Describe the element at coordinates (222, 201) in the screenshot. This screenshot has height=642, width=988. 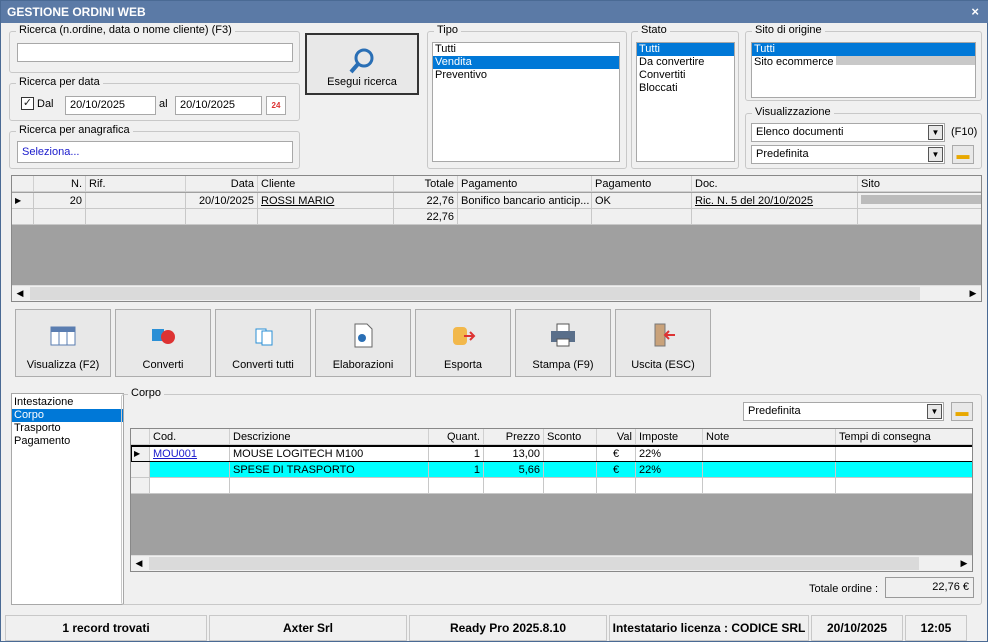
I see `cell-data: 20/10/2025` at that location.